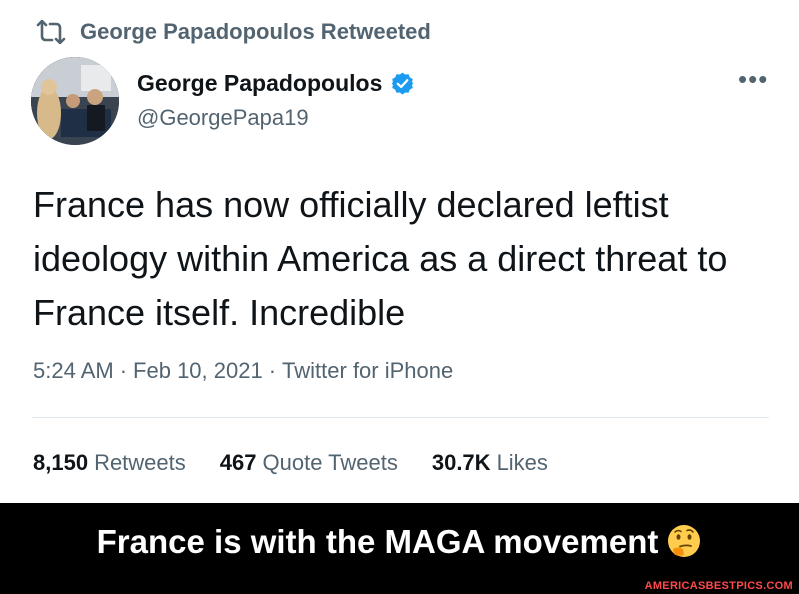 The width and height of the screenshot is (799, 594). I want to click on more-options-icon: •••, so click(753, 79).